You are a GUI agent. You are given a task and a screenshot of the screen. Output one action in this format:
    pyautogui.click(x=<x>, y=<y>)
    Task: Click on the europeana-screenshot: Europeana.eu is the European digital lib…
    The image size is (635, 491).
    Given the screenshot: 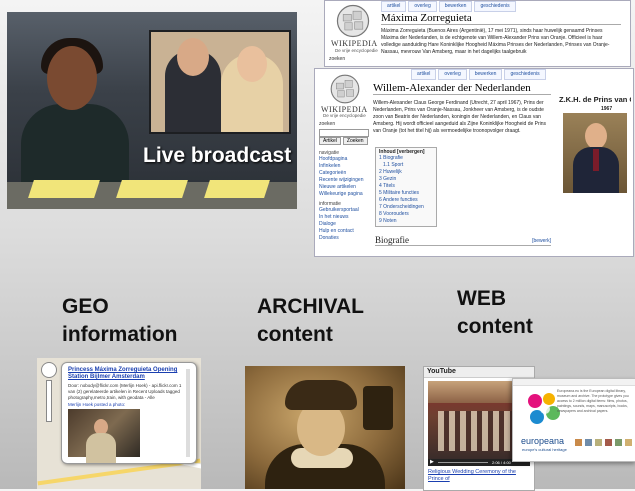 What is the action you would take?
    pyautogui.click(x=573, y=420)
    